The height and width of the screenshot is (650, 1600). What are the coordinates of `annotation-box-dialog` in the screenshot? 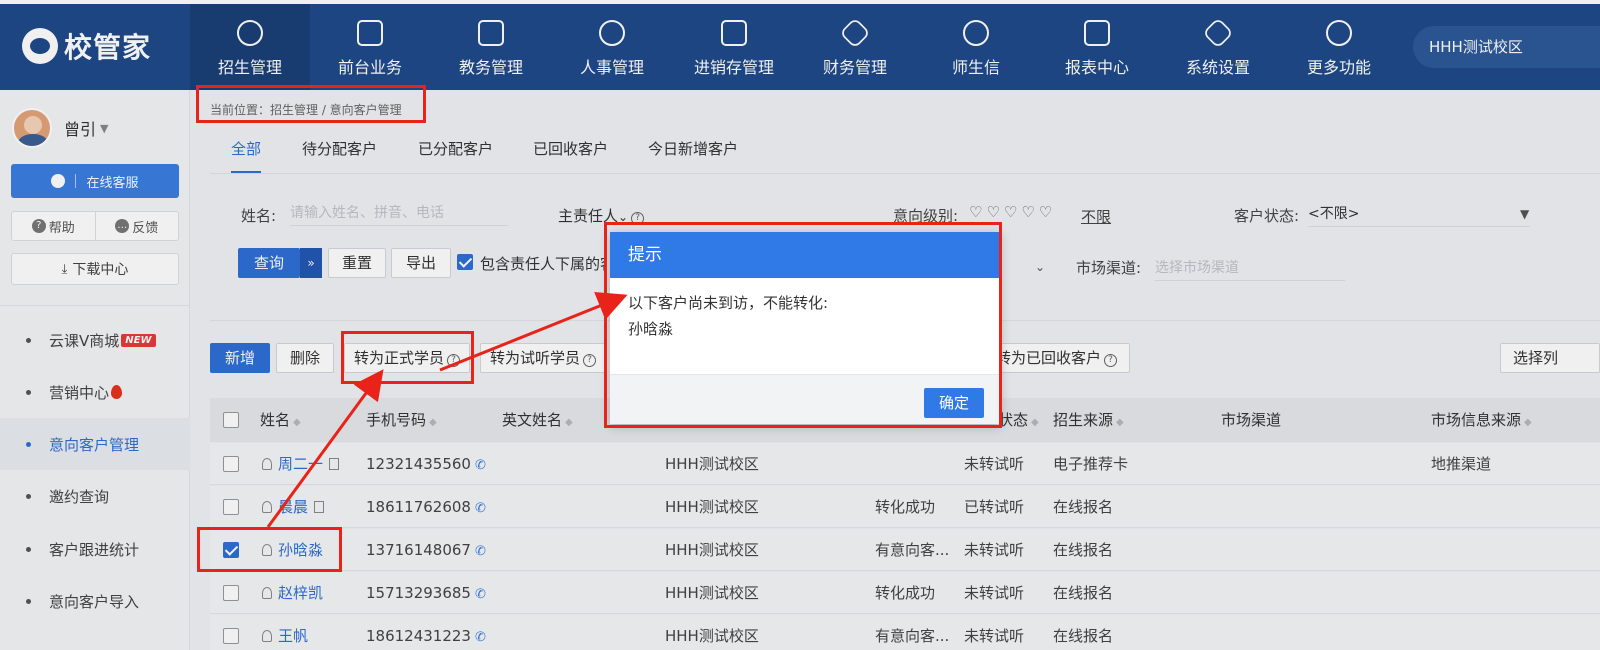 It's located at (803, 325).